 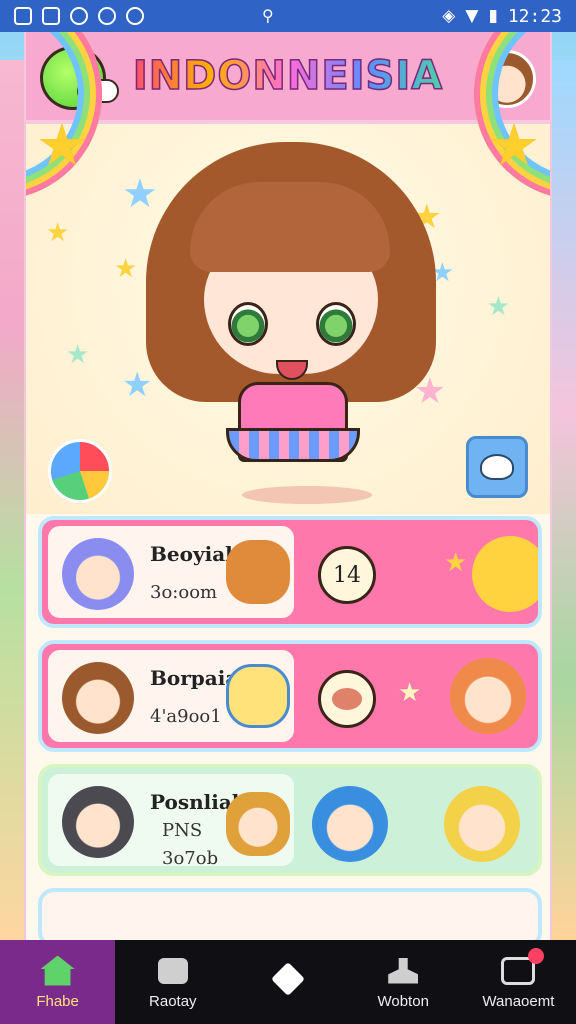 I want to click on gear-icon, so click(x=135, y=16).